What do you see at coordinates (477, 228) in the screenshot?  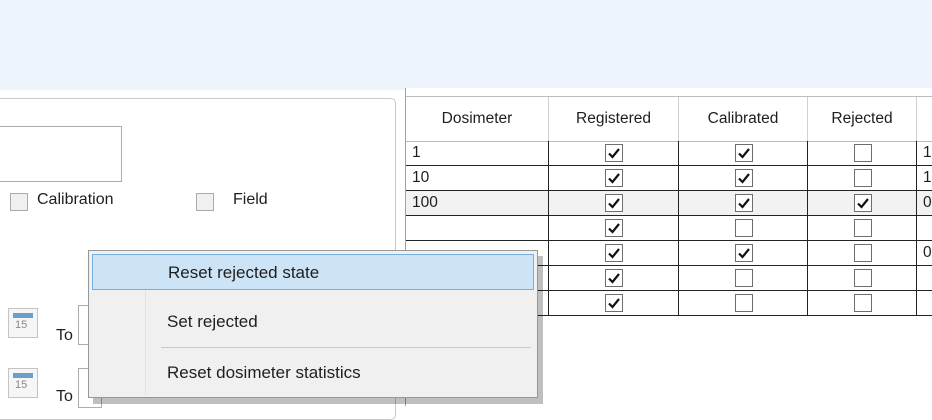 I see `dosimeter-cell` at bounding box center [477, 228].